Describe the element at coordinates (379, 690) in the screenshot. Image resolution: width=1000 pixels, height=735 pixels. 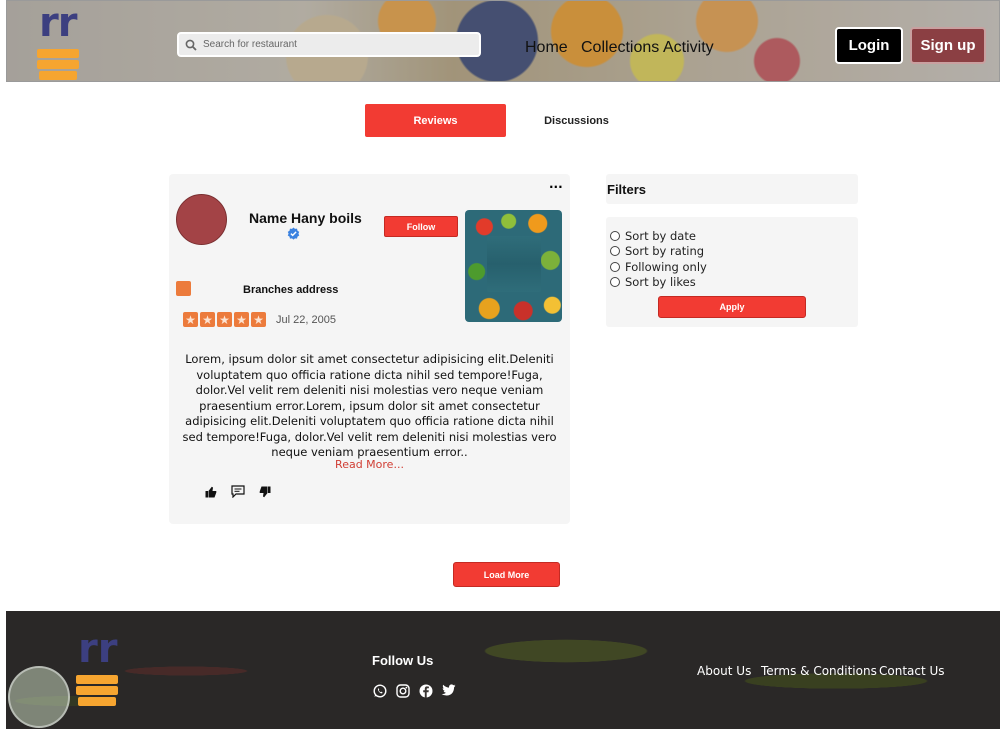
I see `whatsapp-icon` at that location.